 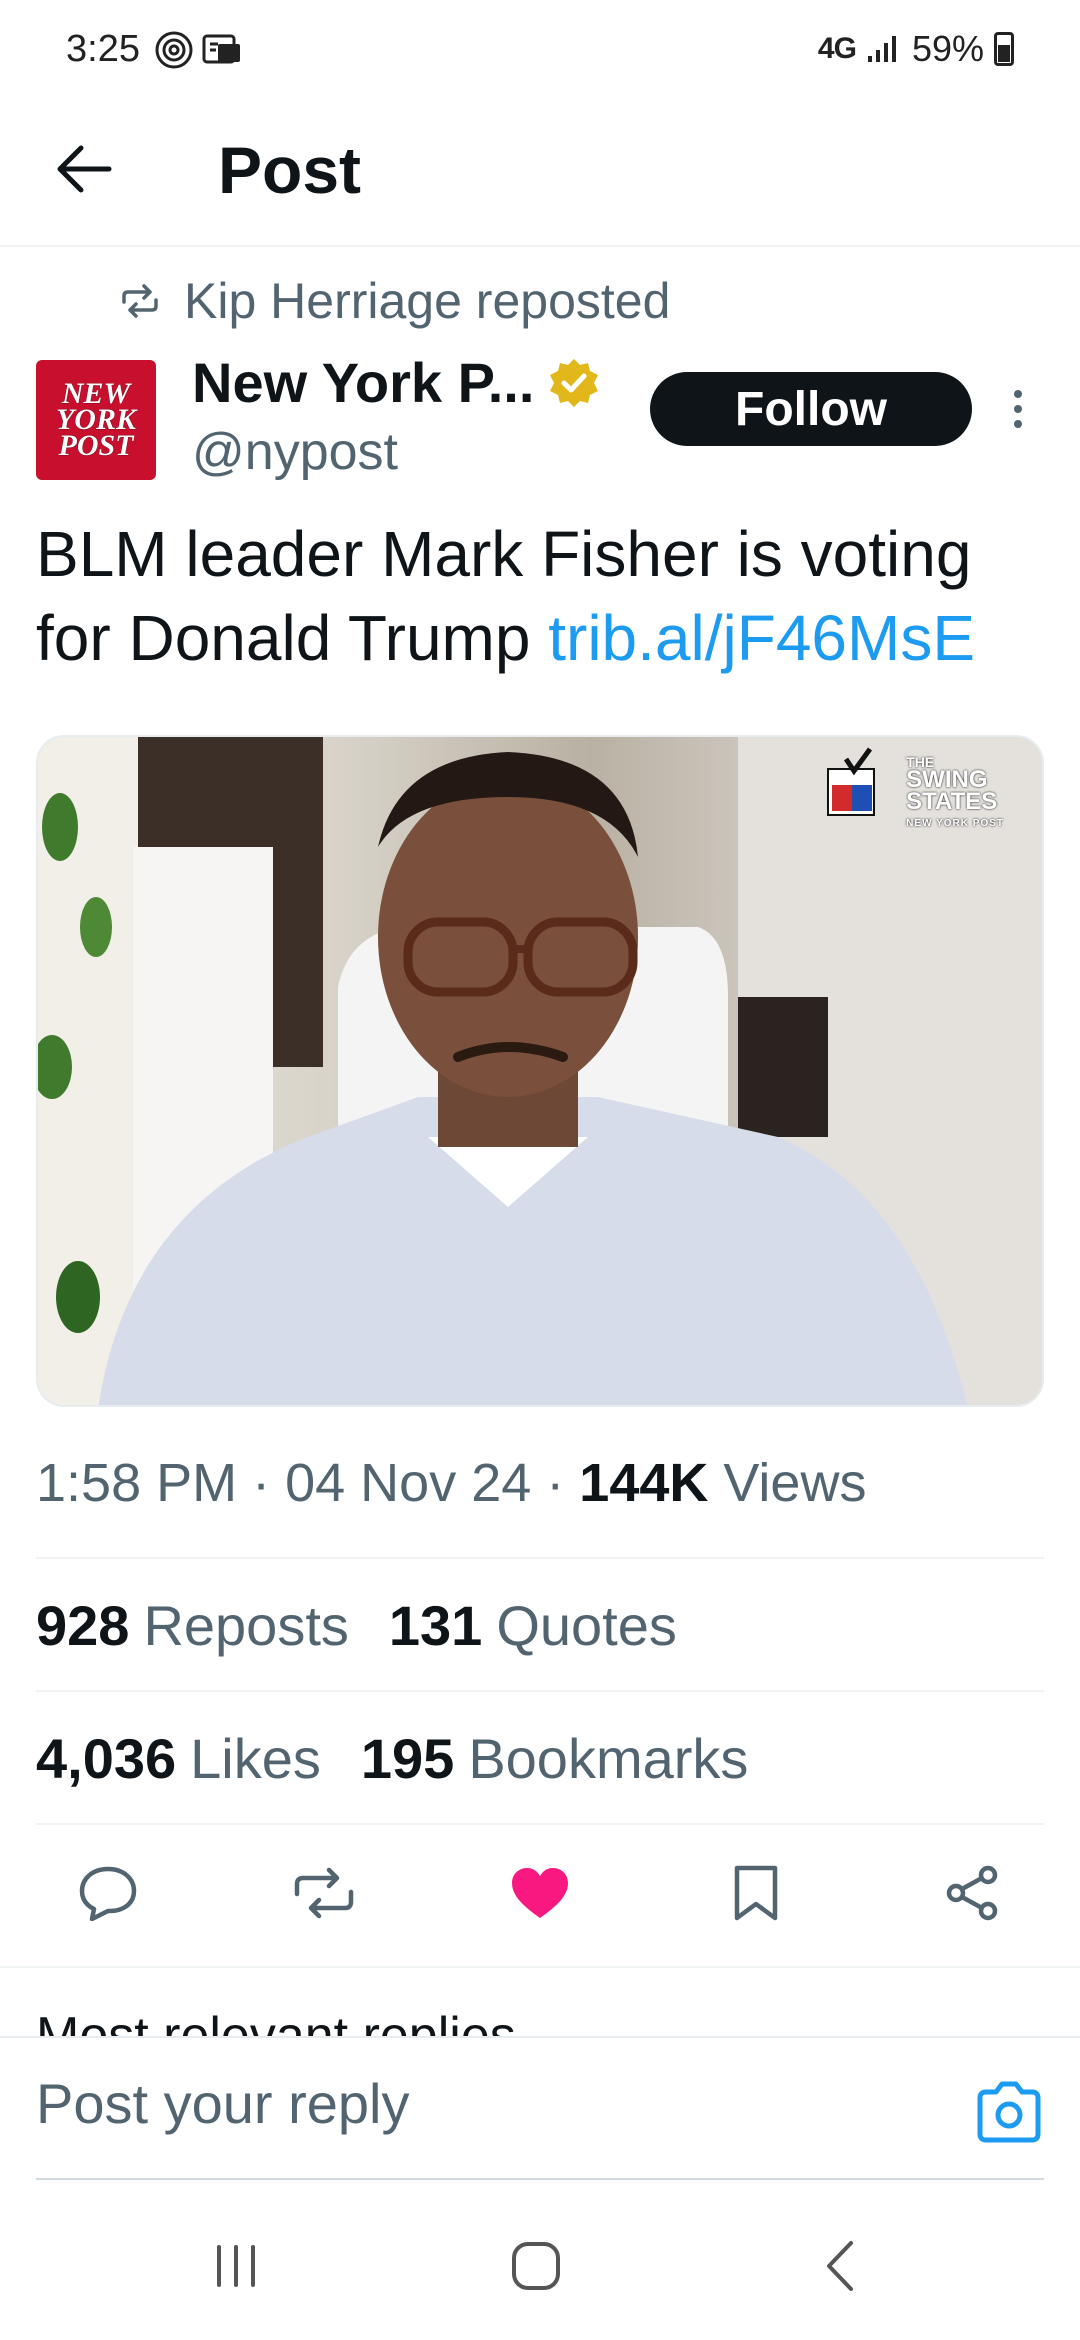 What do you see at coordinates (574, 383) in the screenshot?
I see `verified-badge-icon` at bounding box center [574, 383].